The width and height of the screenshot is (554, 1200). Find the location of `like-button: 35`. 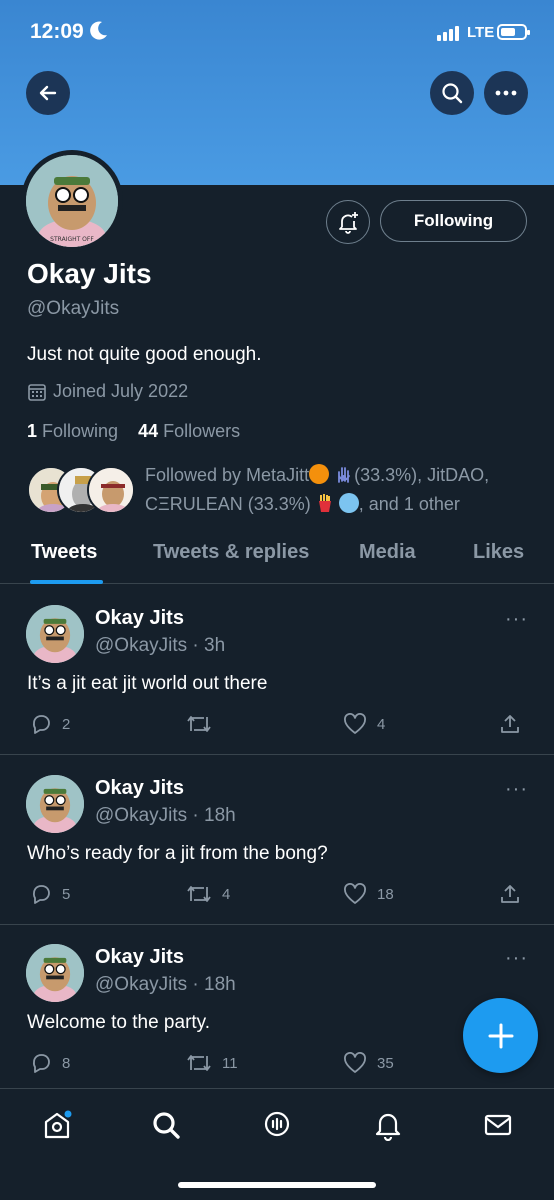

like-button: 35 is located at coordinates (368, 1063).